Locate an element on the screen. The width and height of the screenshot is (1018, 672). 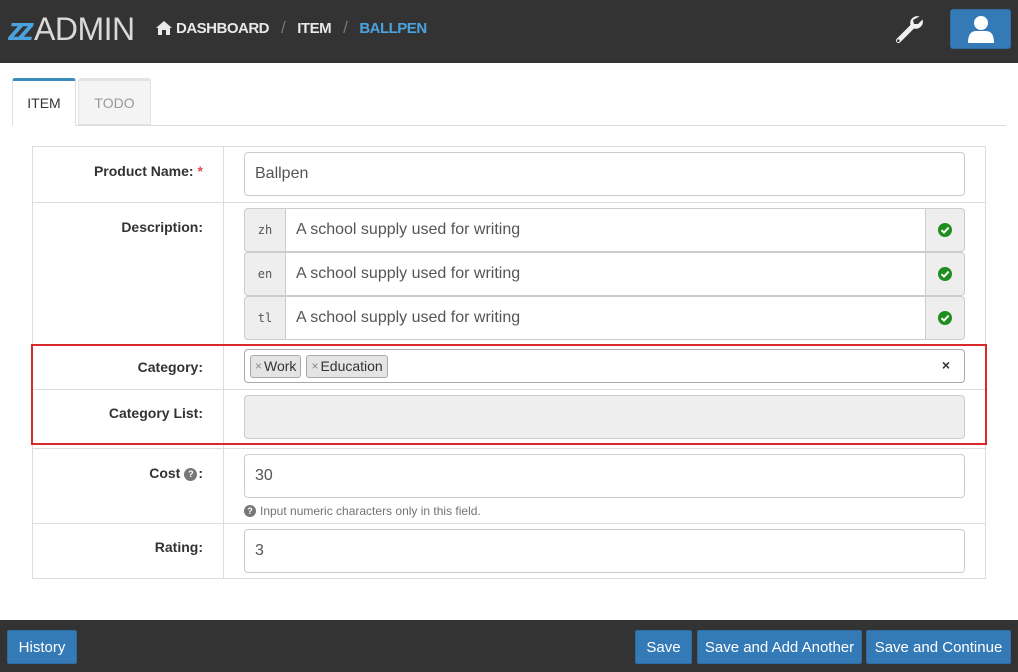
breadcrumb-dashboard-label: DASHBOARD is located at coordinates (223, 28).